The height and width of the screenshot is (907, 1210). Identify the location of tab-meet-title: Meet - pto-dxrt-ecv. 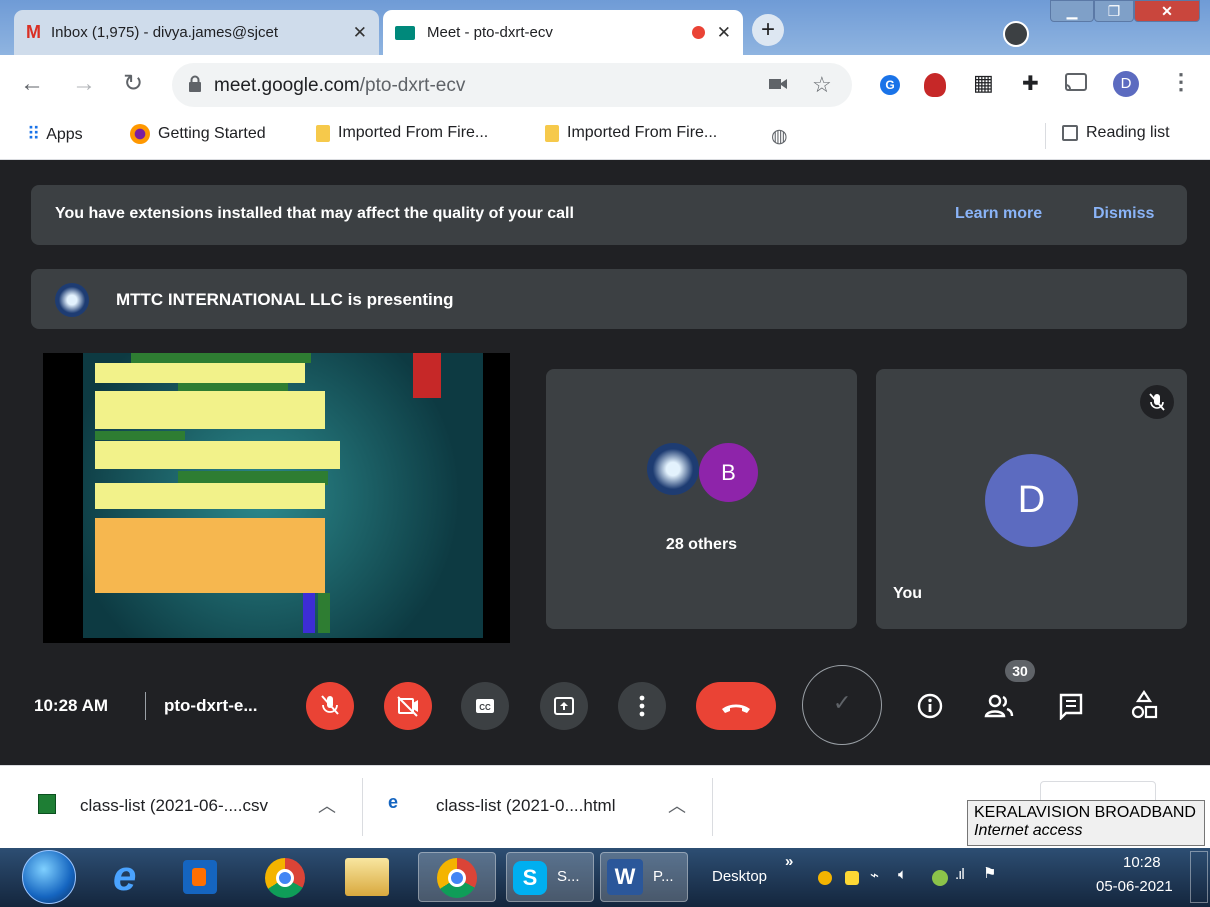
(490, 32).